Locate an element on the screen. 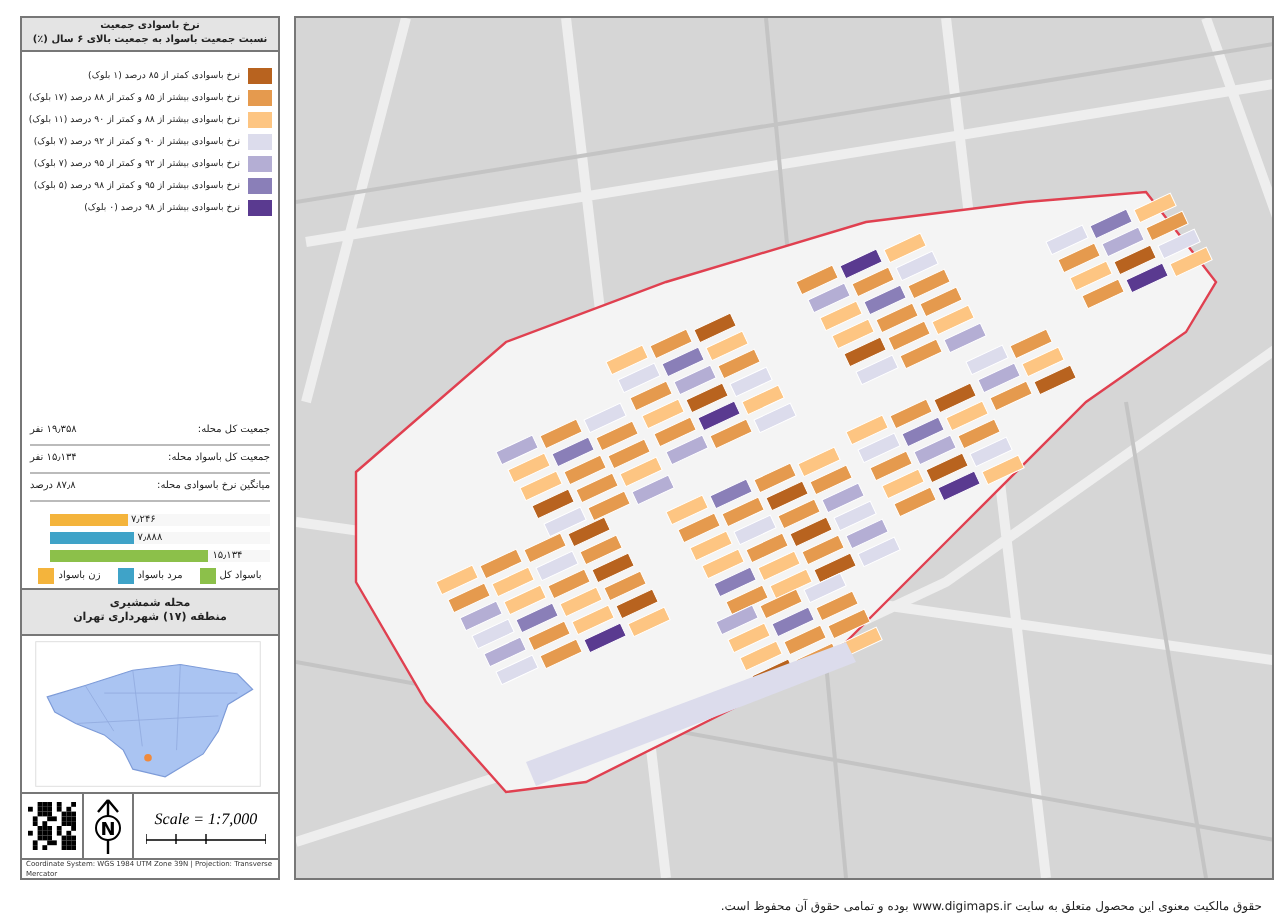 Image resolution: width=1286 pixels, height=922 pixels. scale-bar is located at coordinates (206, 838).